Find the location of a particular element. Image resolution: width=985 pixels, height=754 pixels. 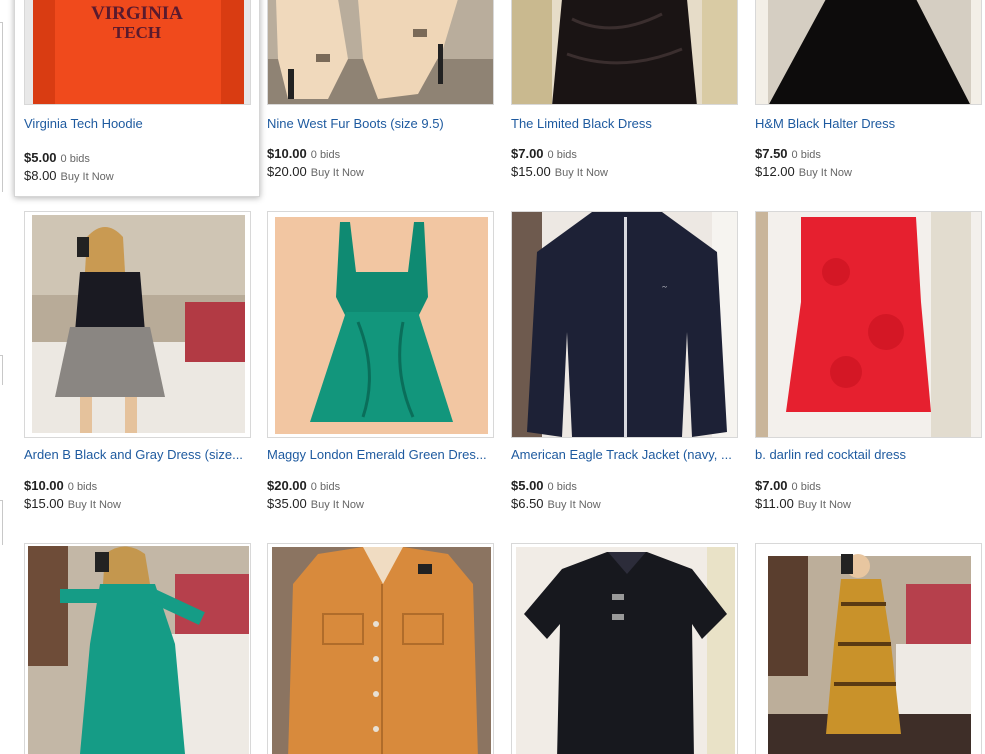

tan-jacket-photo is located at coordinates (380, 649).